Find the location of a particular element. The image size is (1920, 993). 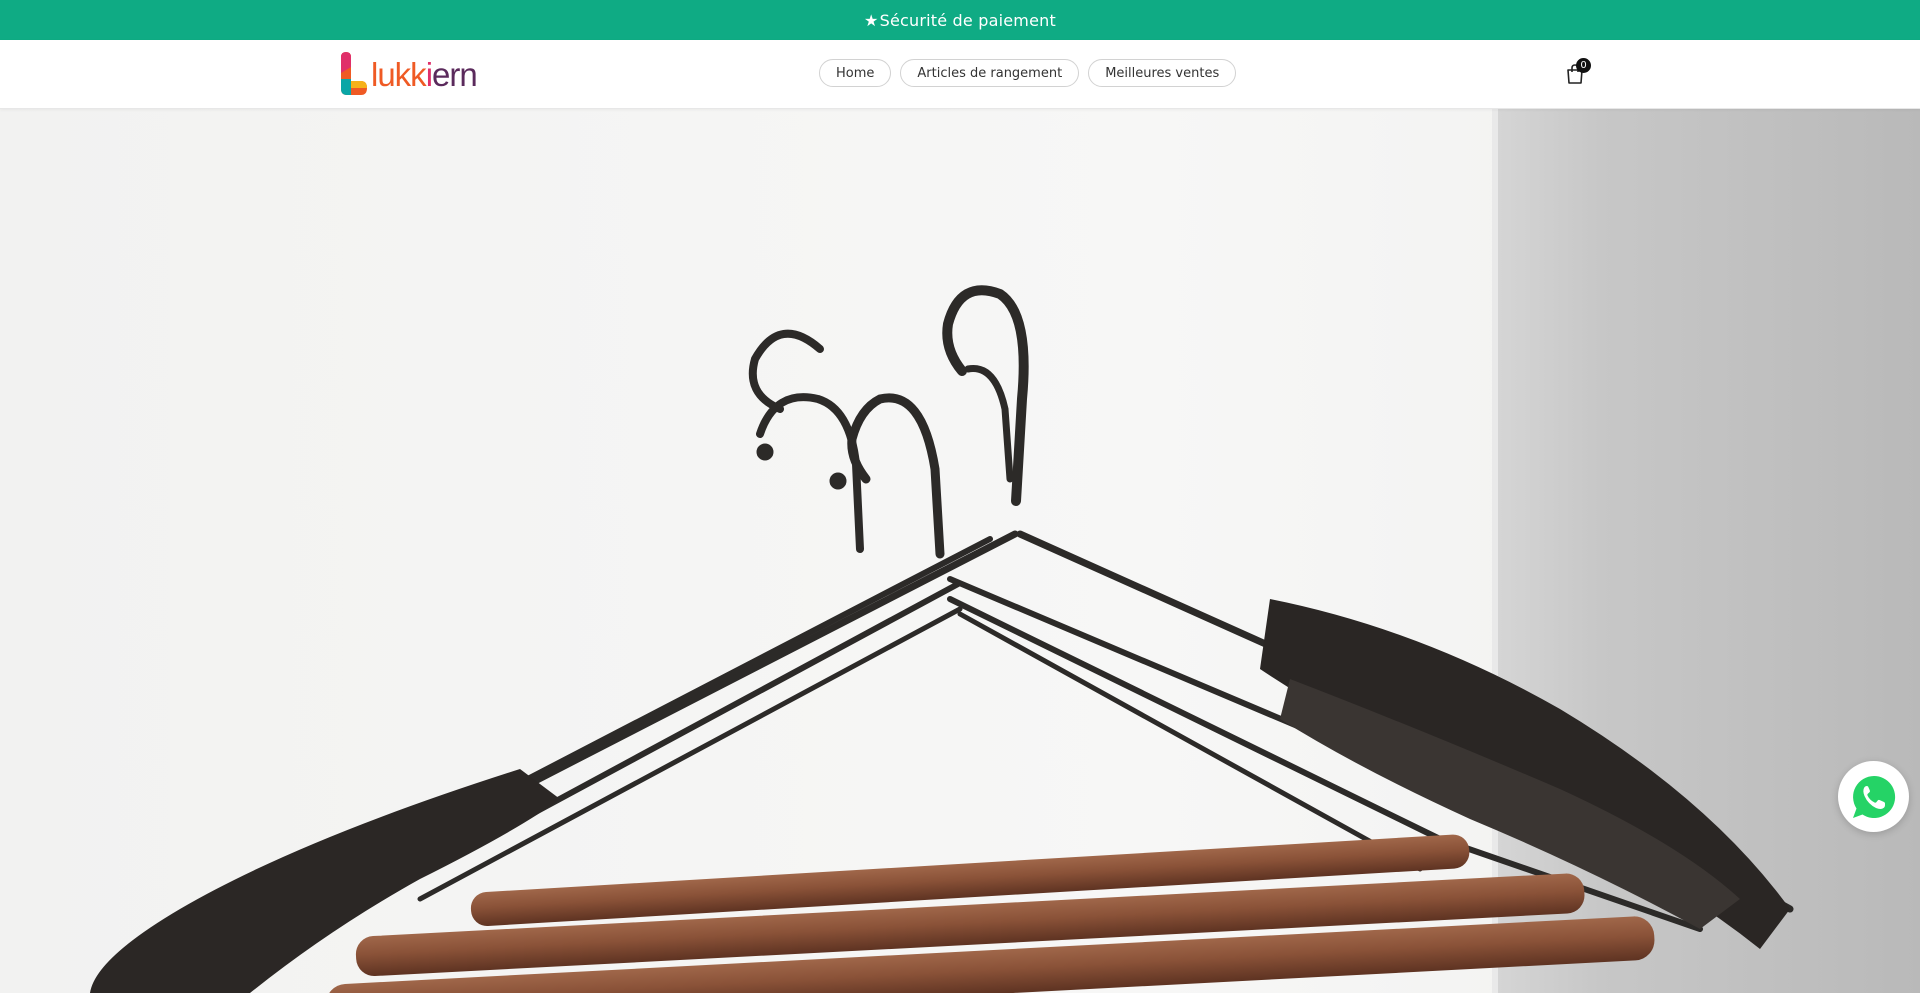

logo-wordmark: lukkiern is located at coordinates (424, 74).